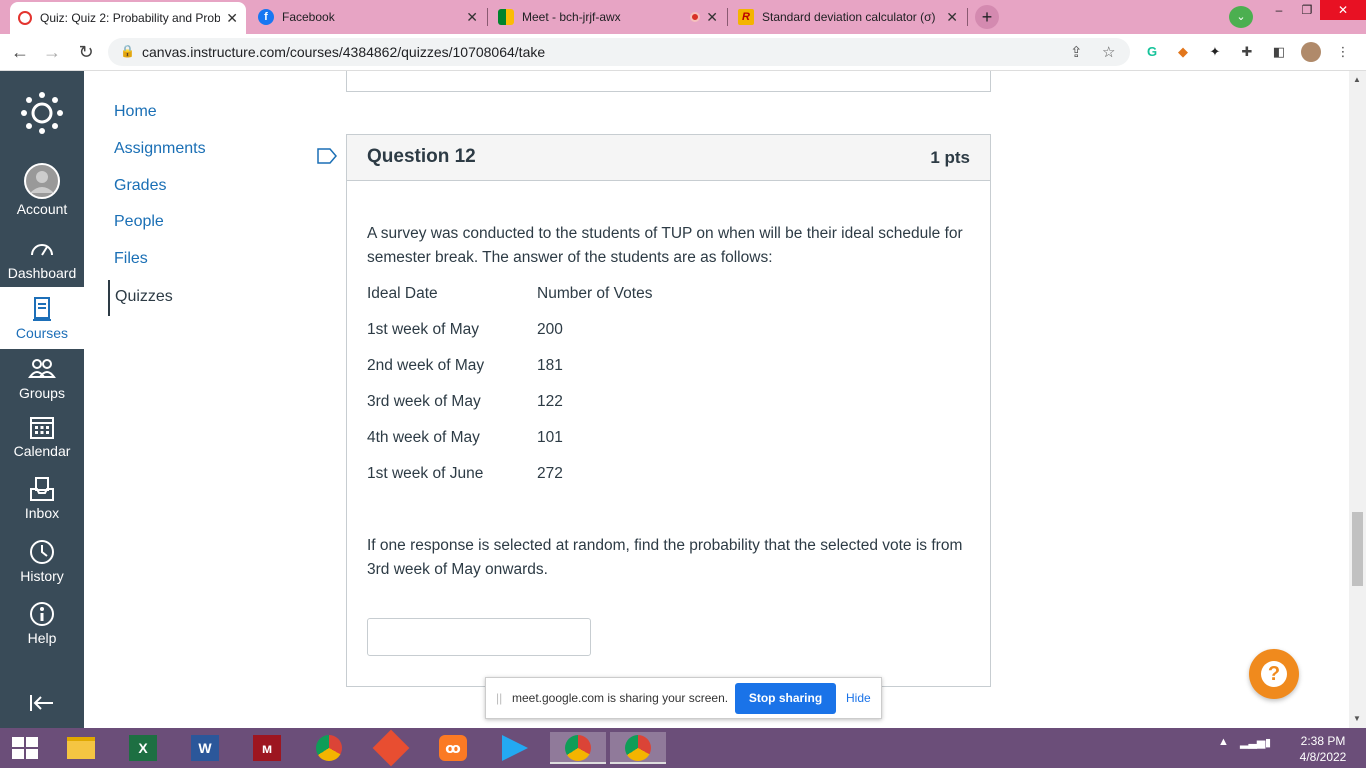 This screenshot has width=1366, height=772. What do you see at coordinates (1152, 52) in the screenshot?
I see `grammarly-icon: G` at bounding box center [1152, 52].